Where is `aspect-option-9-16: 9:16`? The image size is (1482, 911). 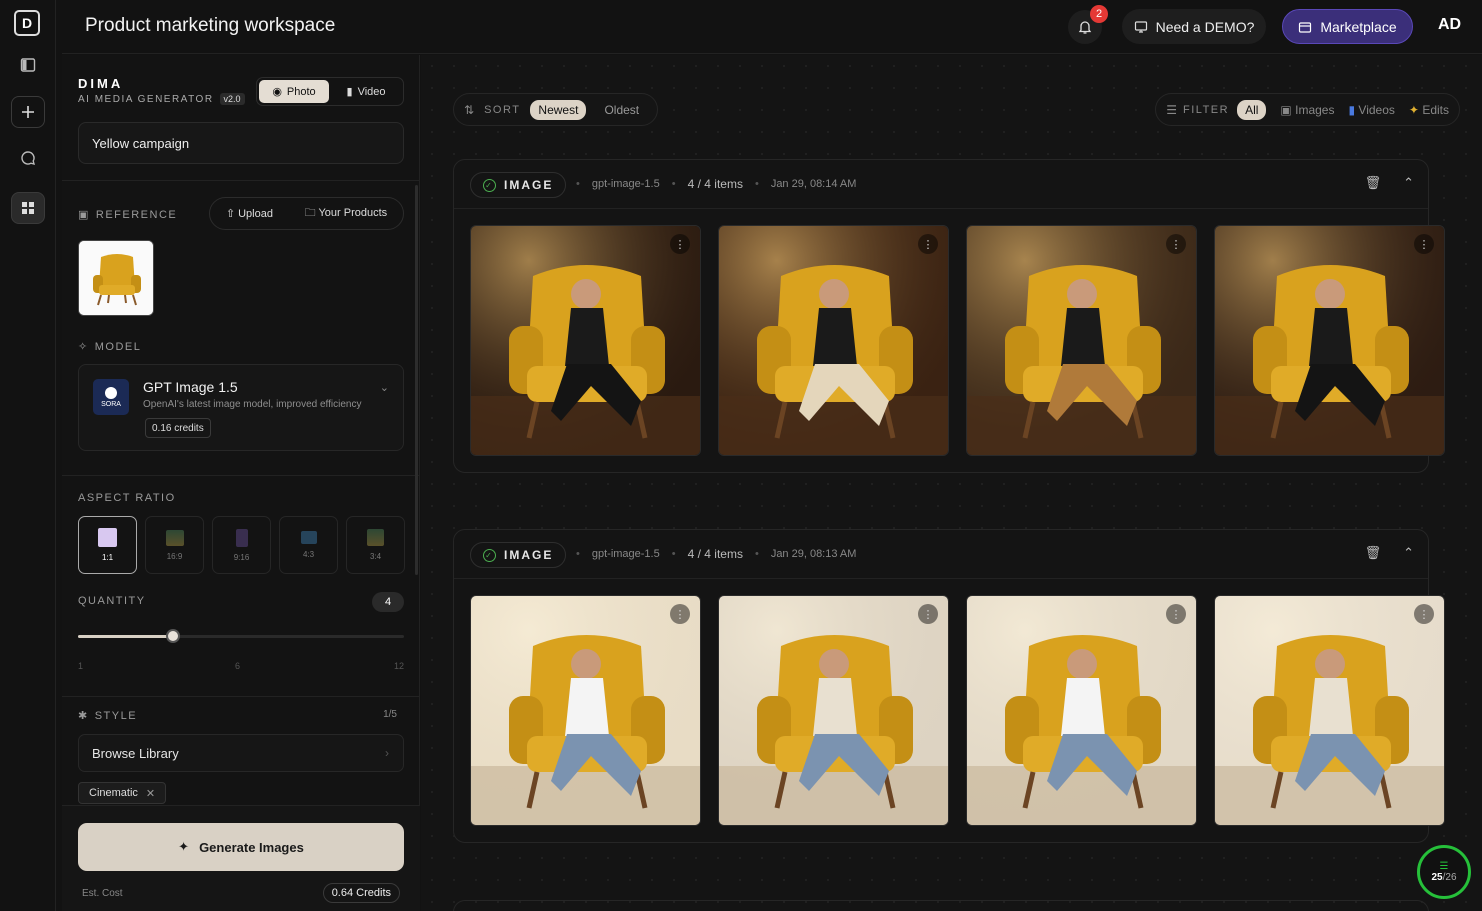 aspect-option-9-16: 9:16 is located at coordinates (241, 545).